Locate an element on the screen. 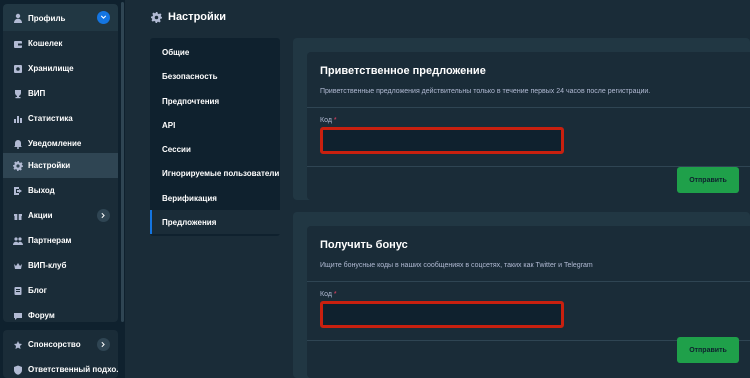 The image size is (750, 378). welcome-code-input-box is located at coordinates (442, 140).